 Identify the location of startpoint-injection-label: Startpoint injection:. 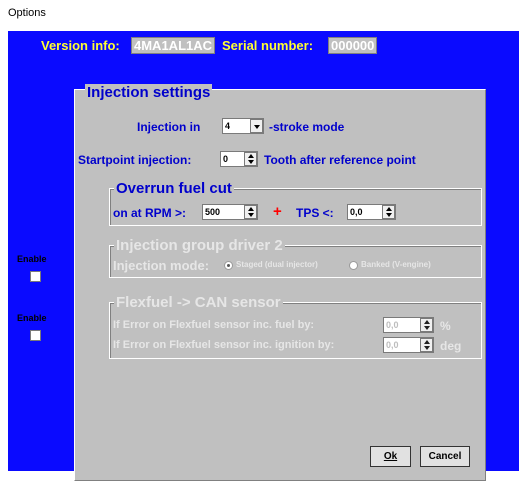
(135, 160).